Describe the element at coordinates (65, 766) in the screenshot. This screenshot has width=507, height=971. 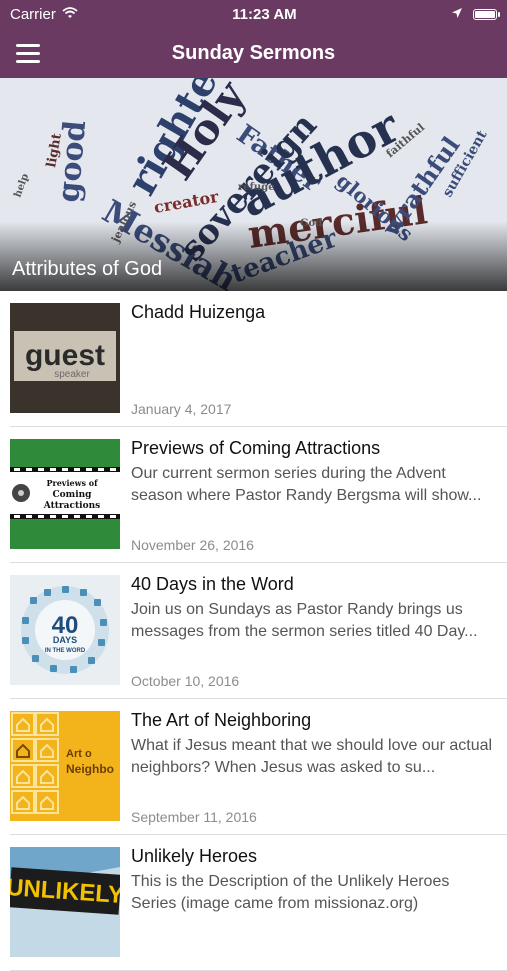
I see `sermon-thumbnail: Art o Neighbo` at that location.